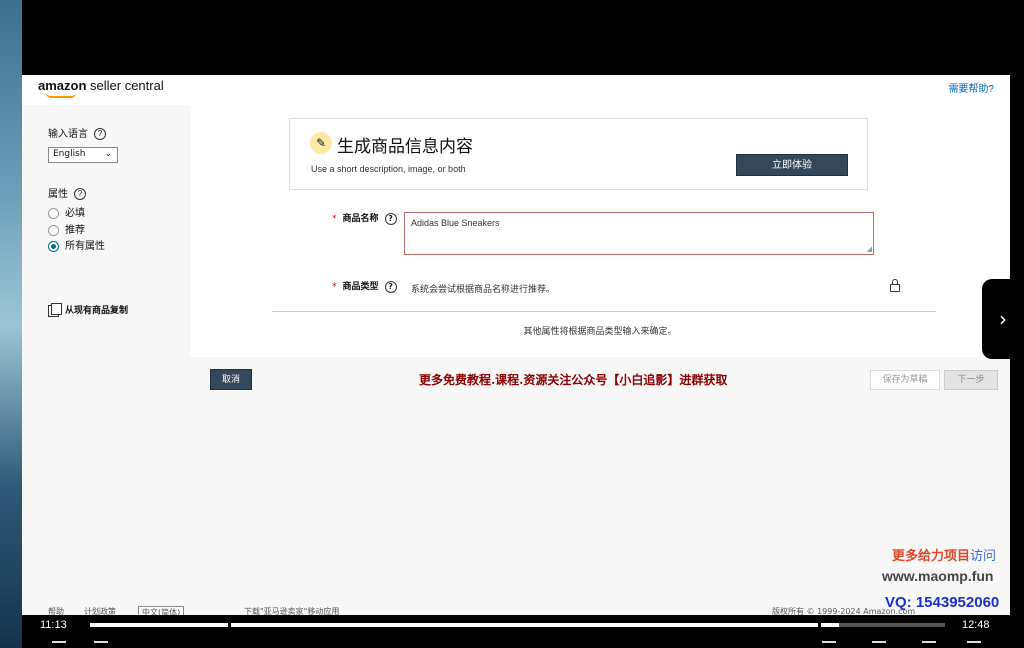 This screenshot has width=1024, height=648. I want to click on next-step-button: 下一步, so click(971, 380).